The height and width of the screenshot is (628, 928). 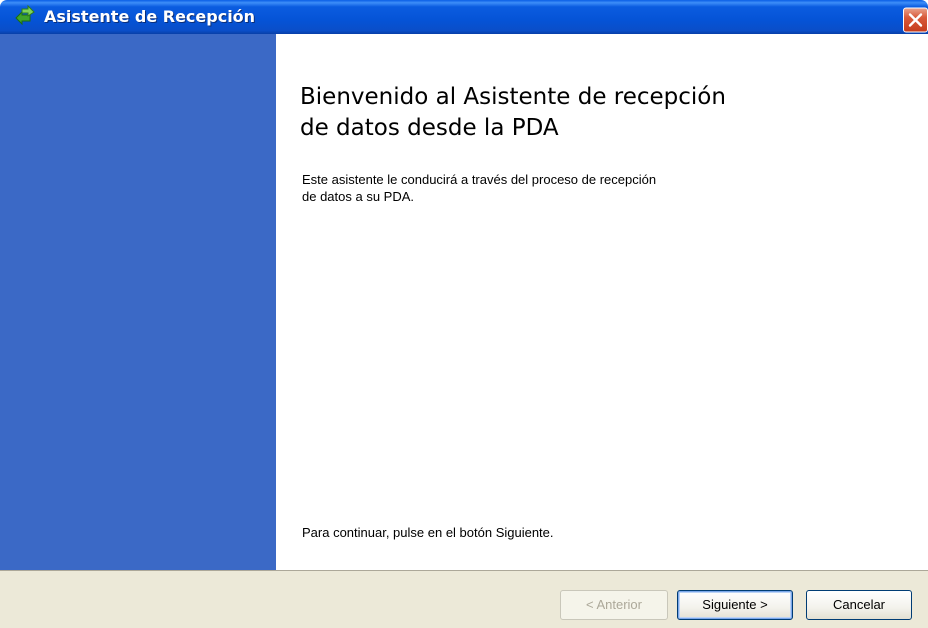 I want to click on close-button, so click(x=915, y=20).